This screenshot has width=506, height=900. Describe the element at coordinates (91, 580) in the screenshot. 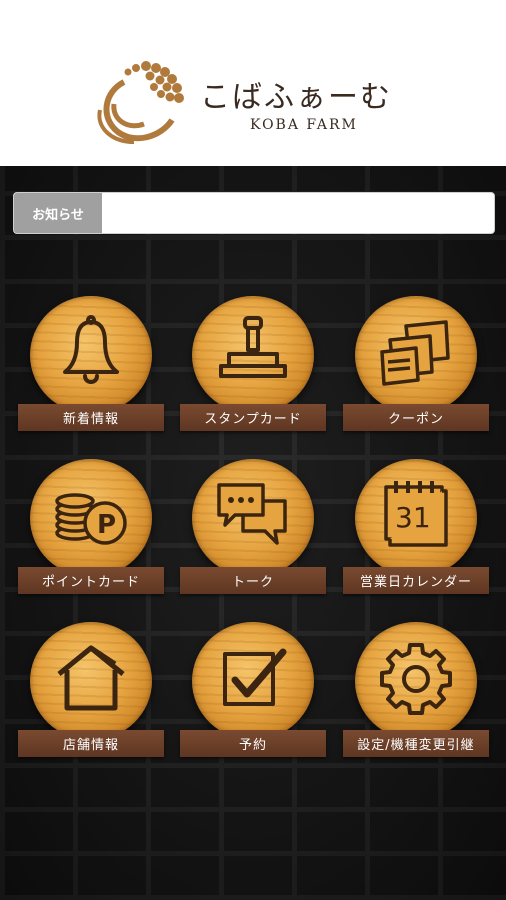

I see `menu-point-card-label: ポイントカード` at that location.